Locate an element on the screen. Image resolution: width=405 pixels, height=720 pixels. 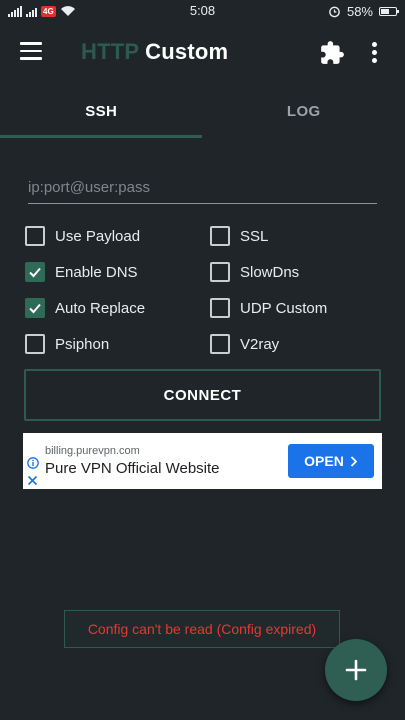
tab-ssh: SSH is located at coordinates (101, 111).